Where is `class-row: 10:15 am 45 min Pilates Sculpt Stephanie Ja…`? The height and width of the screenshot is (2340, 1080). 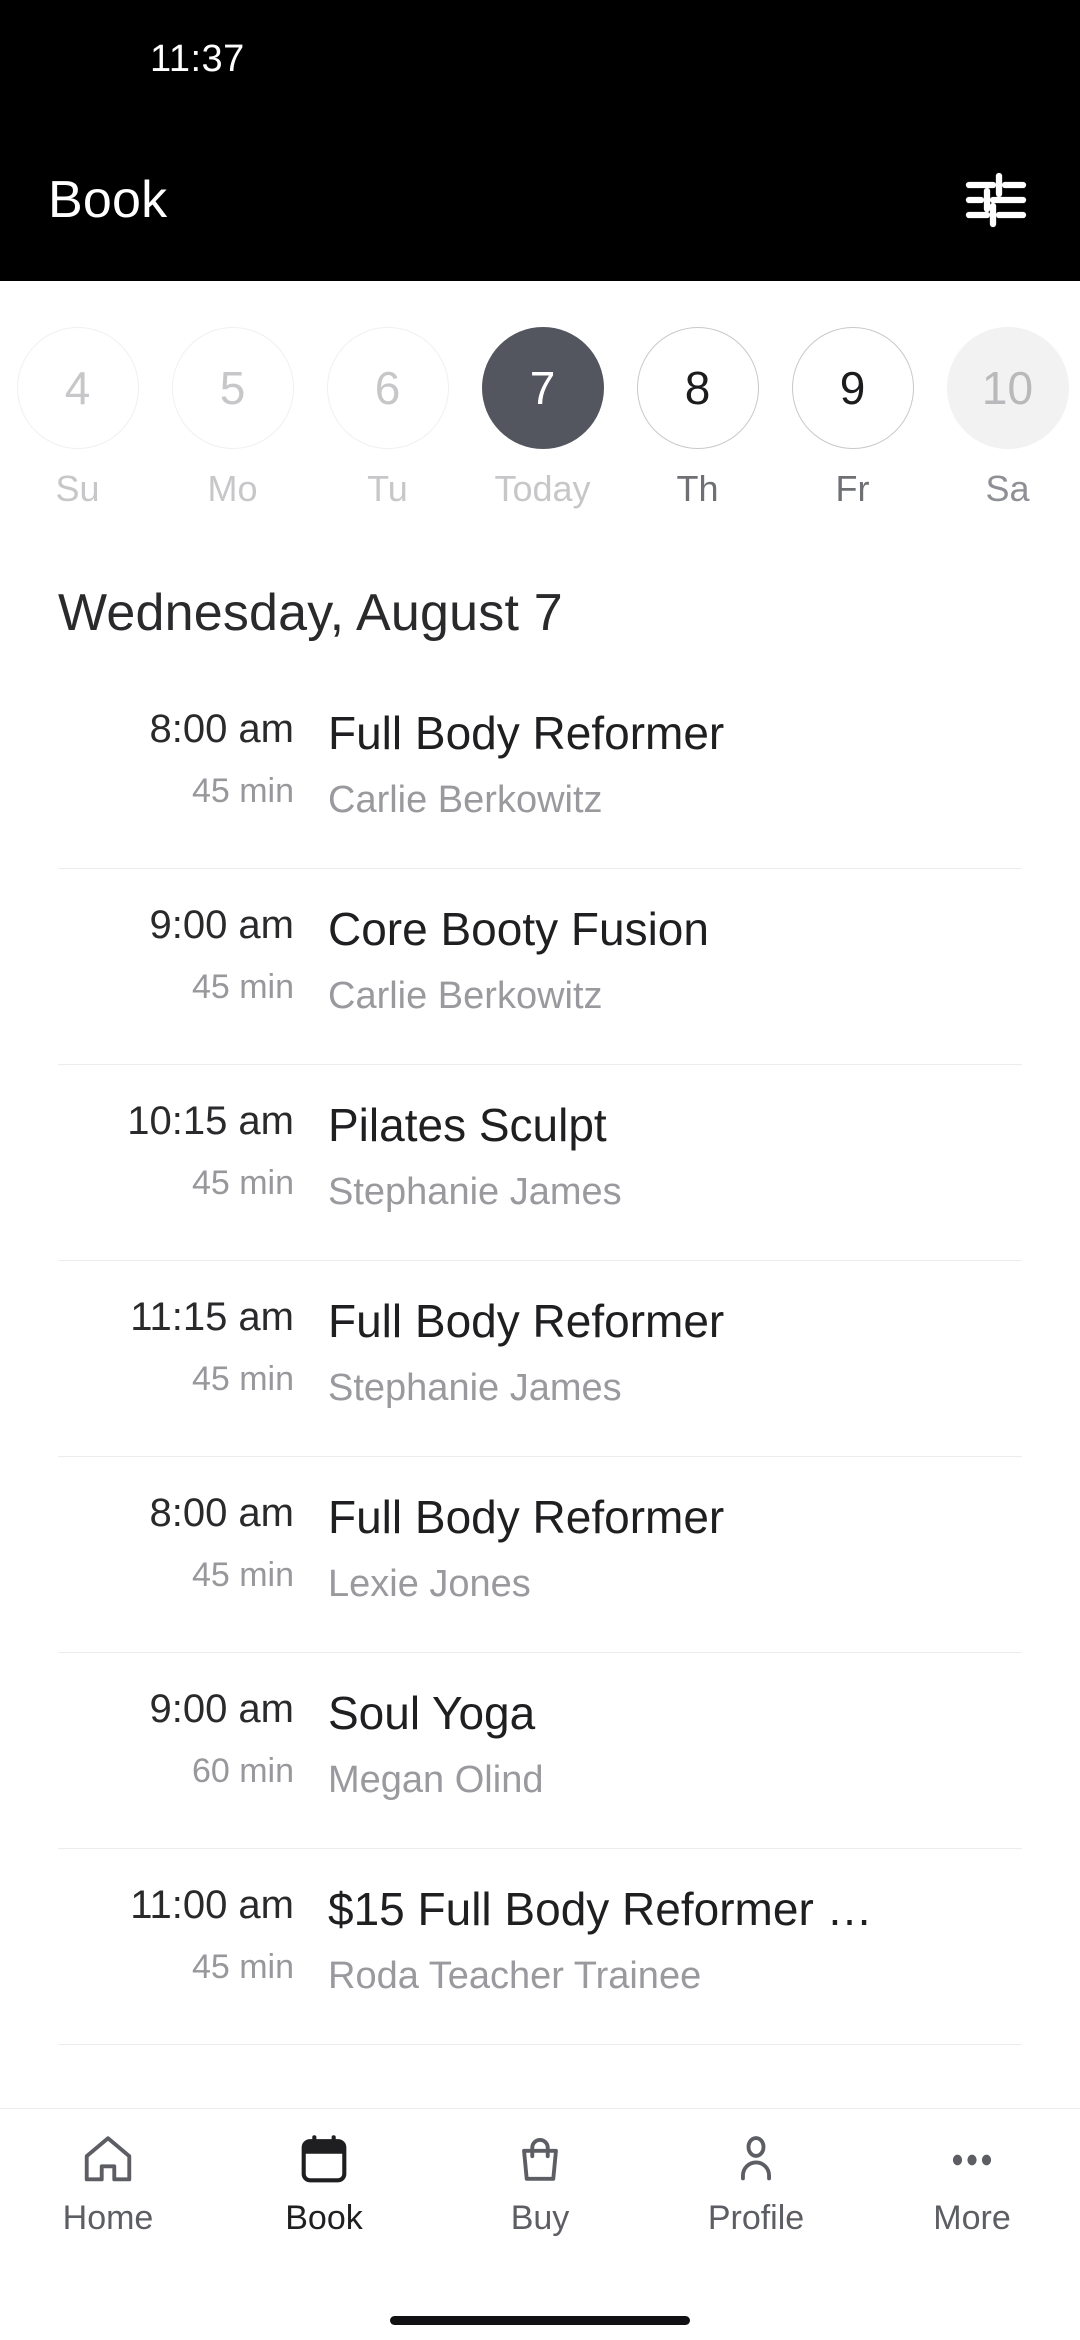 class-row: 10:15 am 45 min Pilates Sculpt Stephanie Ja… is located at coordinates (540, 1163).